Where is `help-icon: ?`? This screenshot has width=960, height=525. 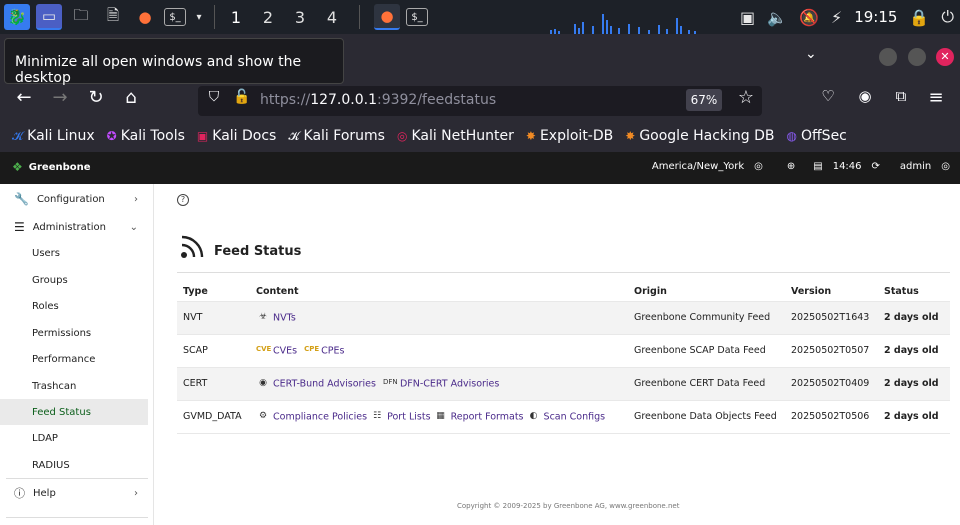 help-icon: ? is located at coordinates (183, 200).